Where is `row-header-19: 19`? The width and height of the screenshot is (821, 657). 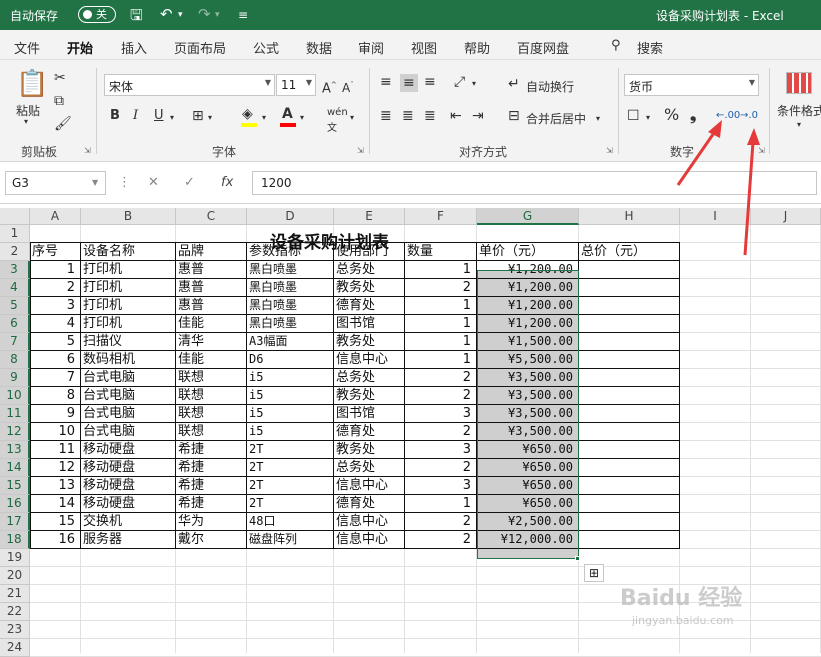
row-header-19: 19 is located at coordinates (15, 558).